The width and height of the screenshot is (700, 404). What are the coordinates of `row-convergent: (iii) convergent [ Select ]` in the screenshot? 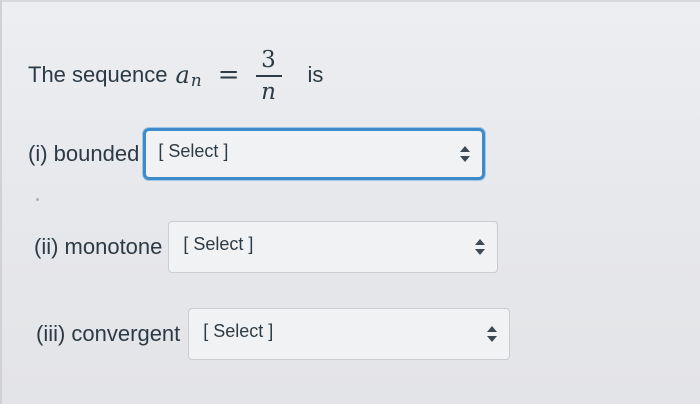 It's located at (273, 334).